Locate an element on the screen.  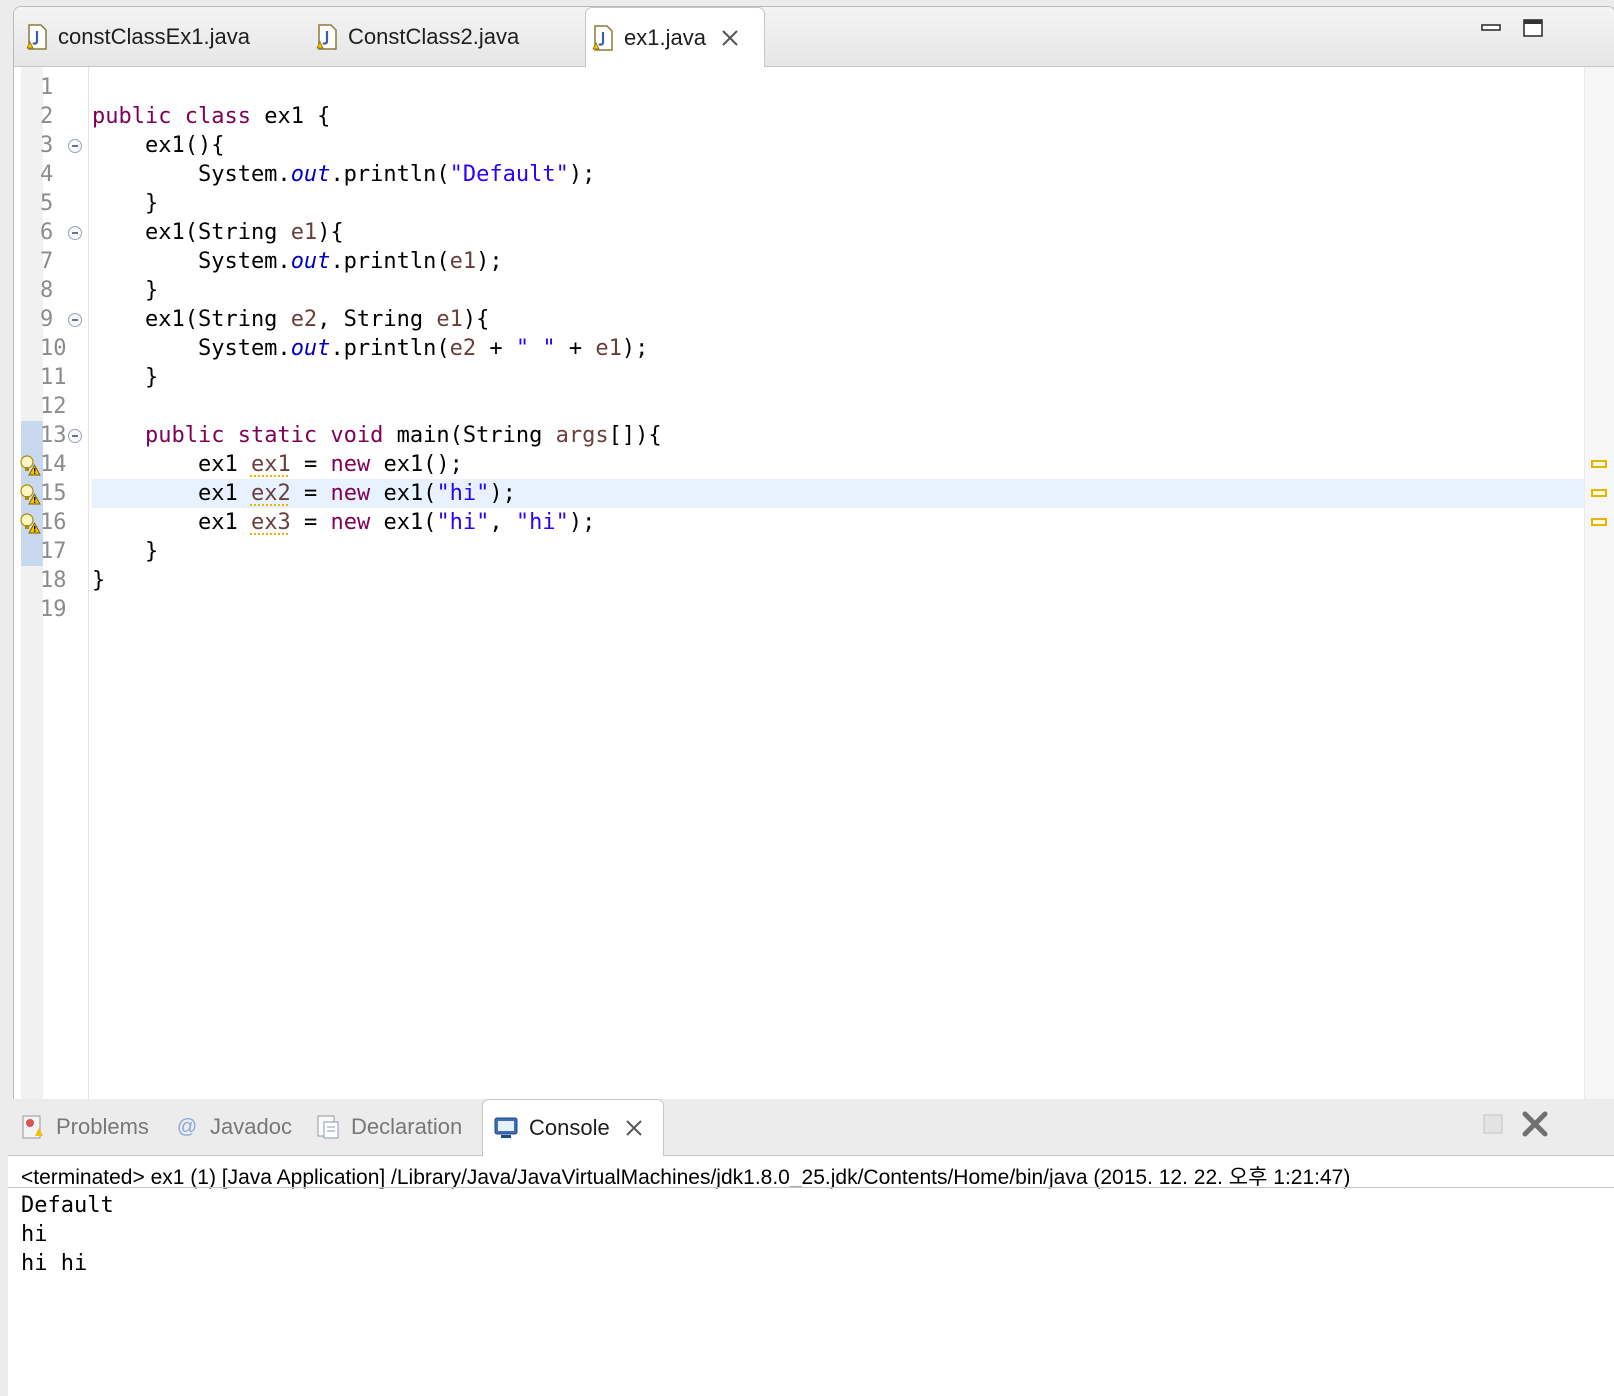
code-token: main(String is located at coordinates (469, 435).